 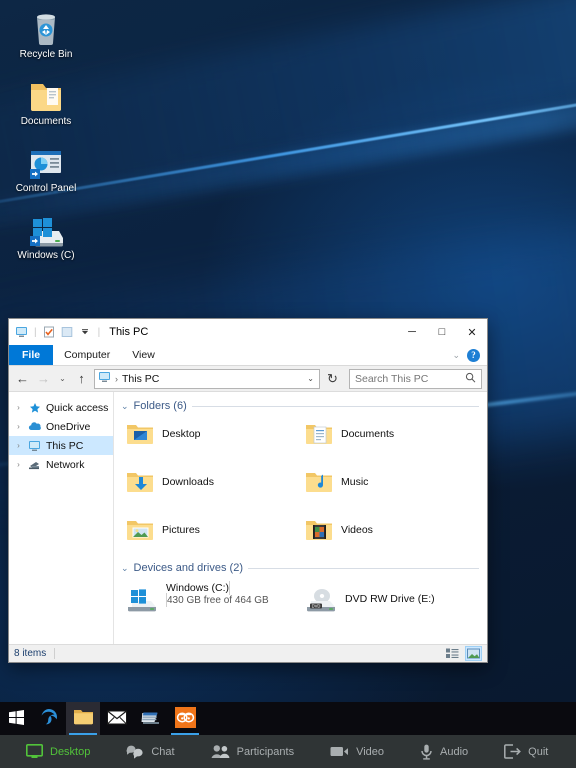 What do you see at coordinates (87, 355) in the screenshot?
I see `tab-computer: Computer` at bounding box center [87, 355].